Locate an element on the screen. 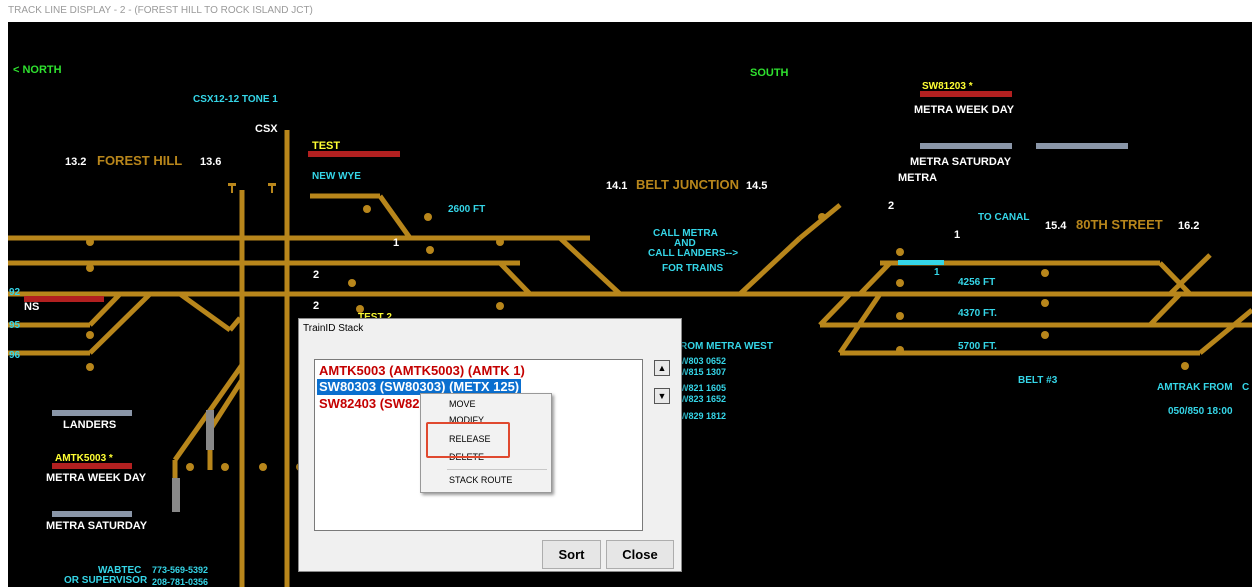 This screenshot has width=1252, height=587. belt-left-mp: 14.1 is located at coordinates (616, 186).